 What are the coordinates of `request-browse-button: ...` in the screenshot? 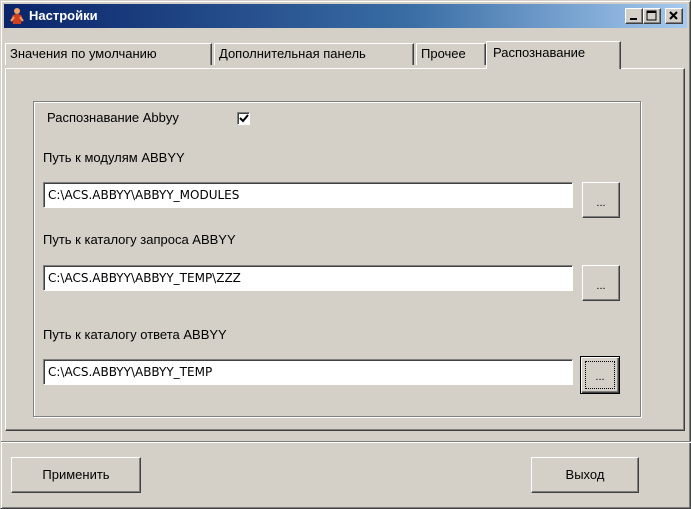 It's located at (601, 283).